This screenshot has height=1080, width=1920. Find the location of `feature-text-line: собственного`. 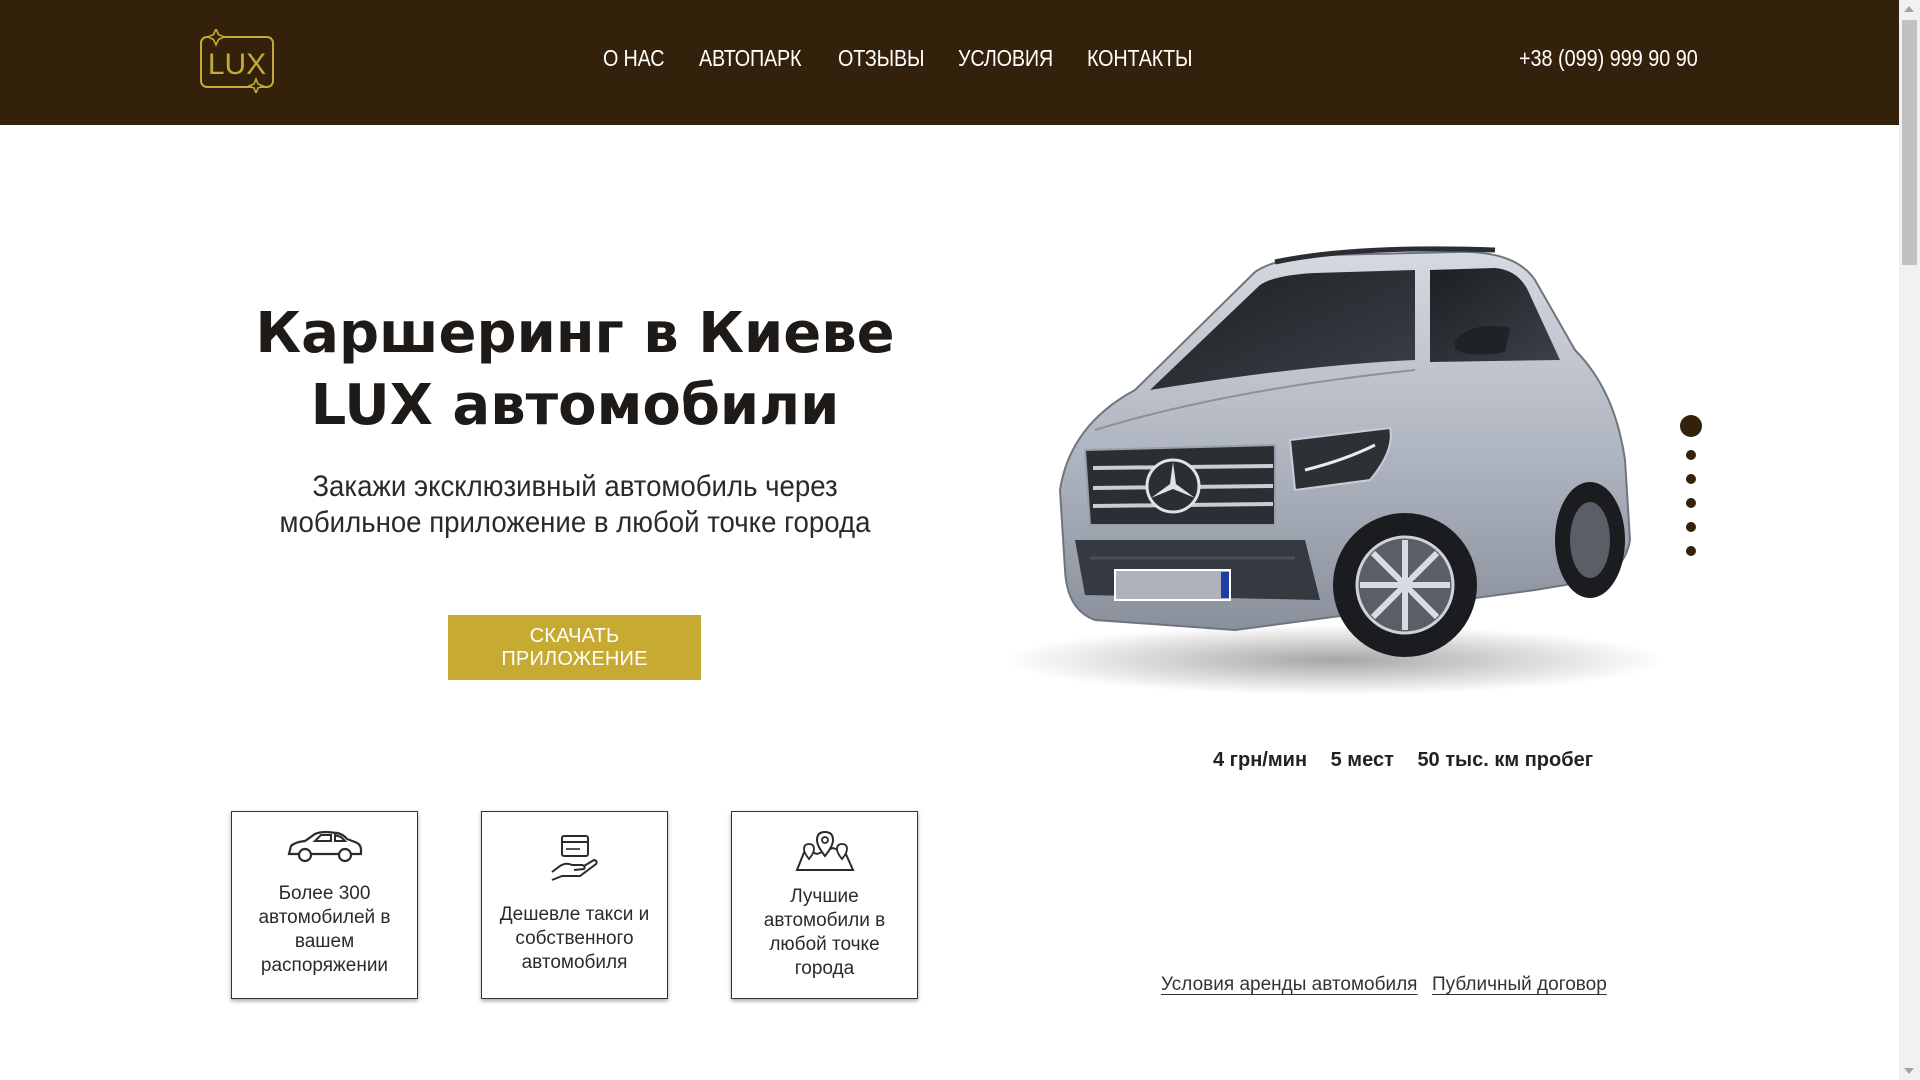

feature-text-line: собственного is located at coordinates (574, 938).